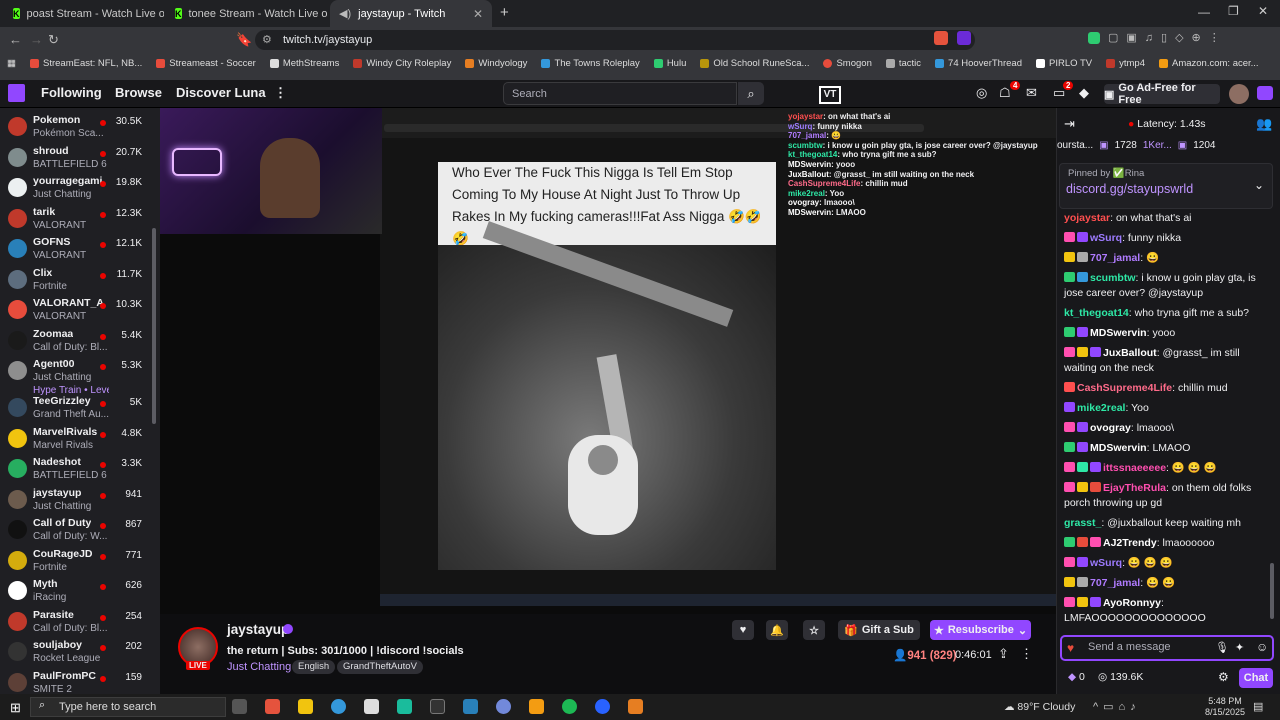 The image size is (1280, 720). What do you see at coordinates (1087, 218) in the screenshot?
I see `chat-username: yojaystar` at bounding box center [1087, 218].